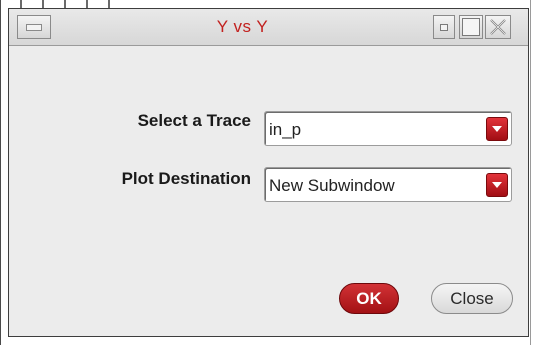 This screenshot has height=345, width=552. Describe the element at coordinates (186, 178) in the screenshot. I see `plot-destination-label: Plot Destination` at that location.